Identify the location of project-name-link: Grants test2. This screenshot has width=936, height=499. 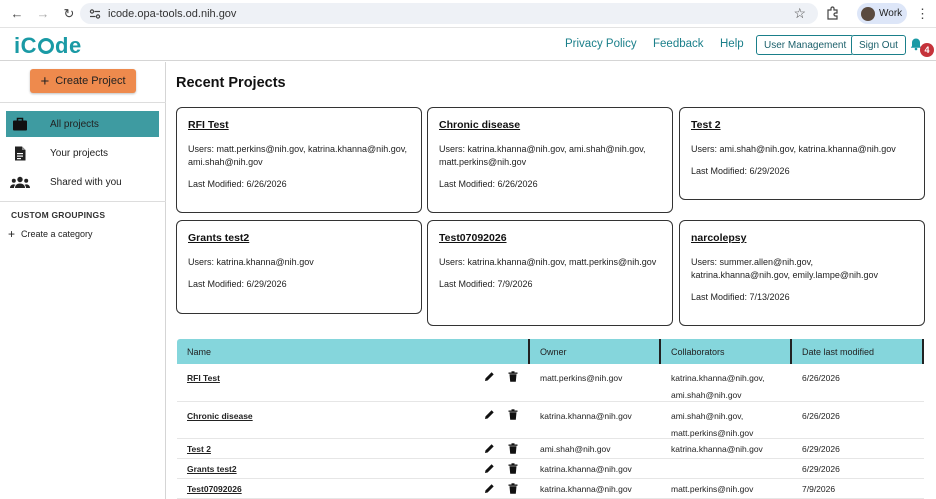
(212, 469).